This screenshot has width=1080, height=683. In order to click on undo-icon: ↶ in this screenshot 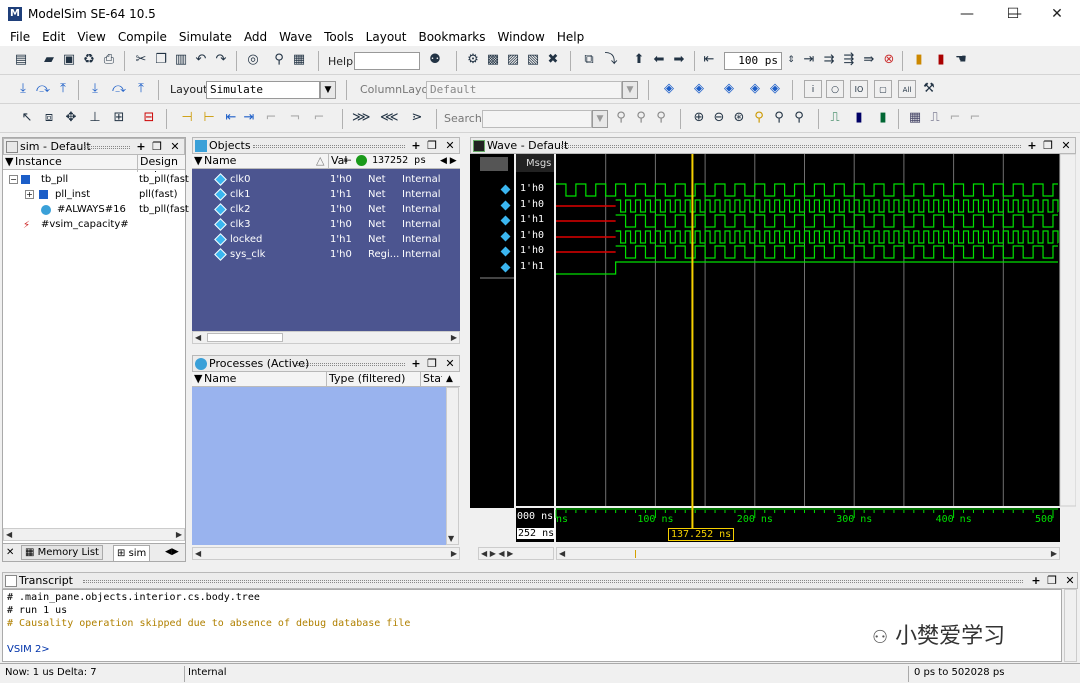, I will do `click(201, 60)`.